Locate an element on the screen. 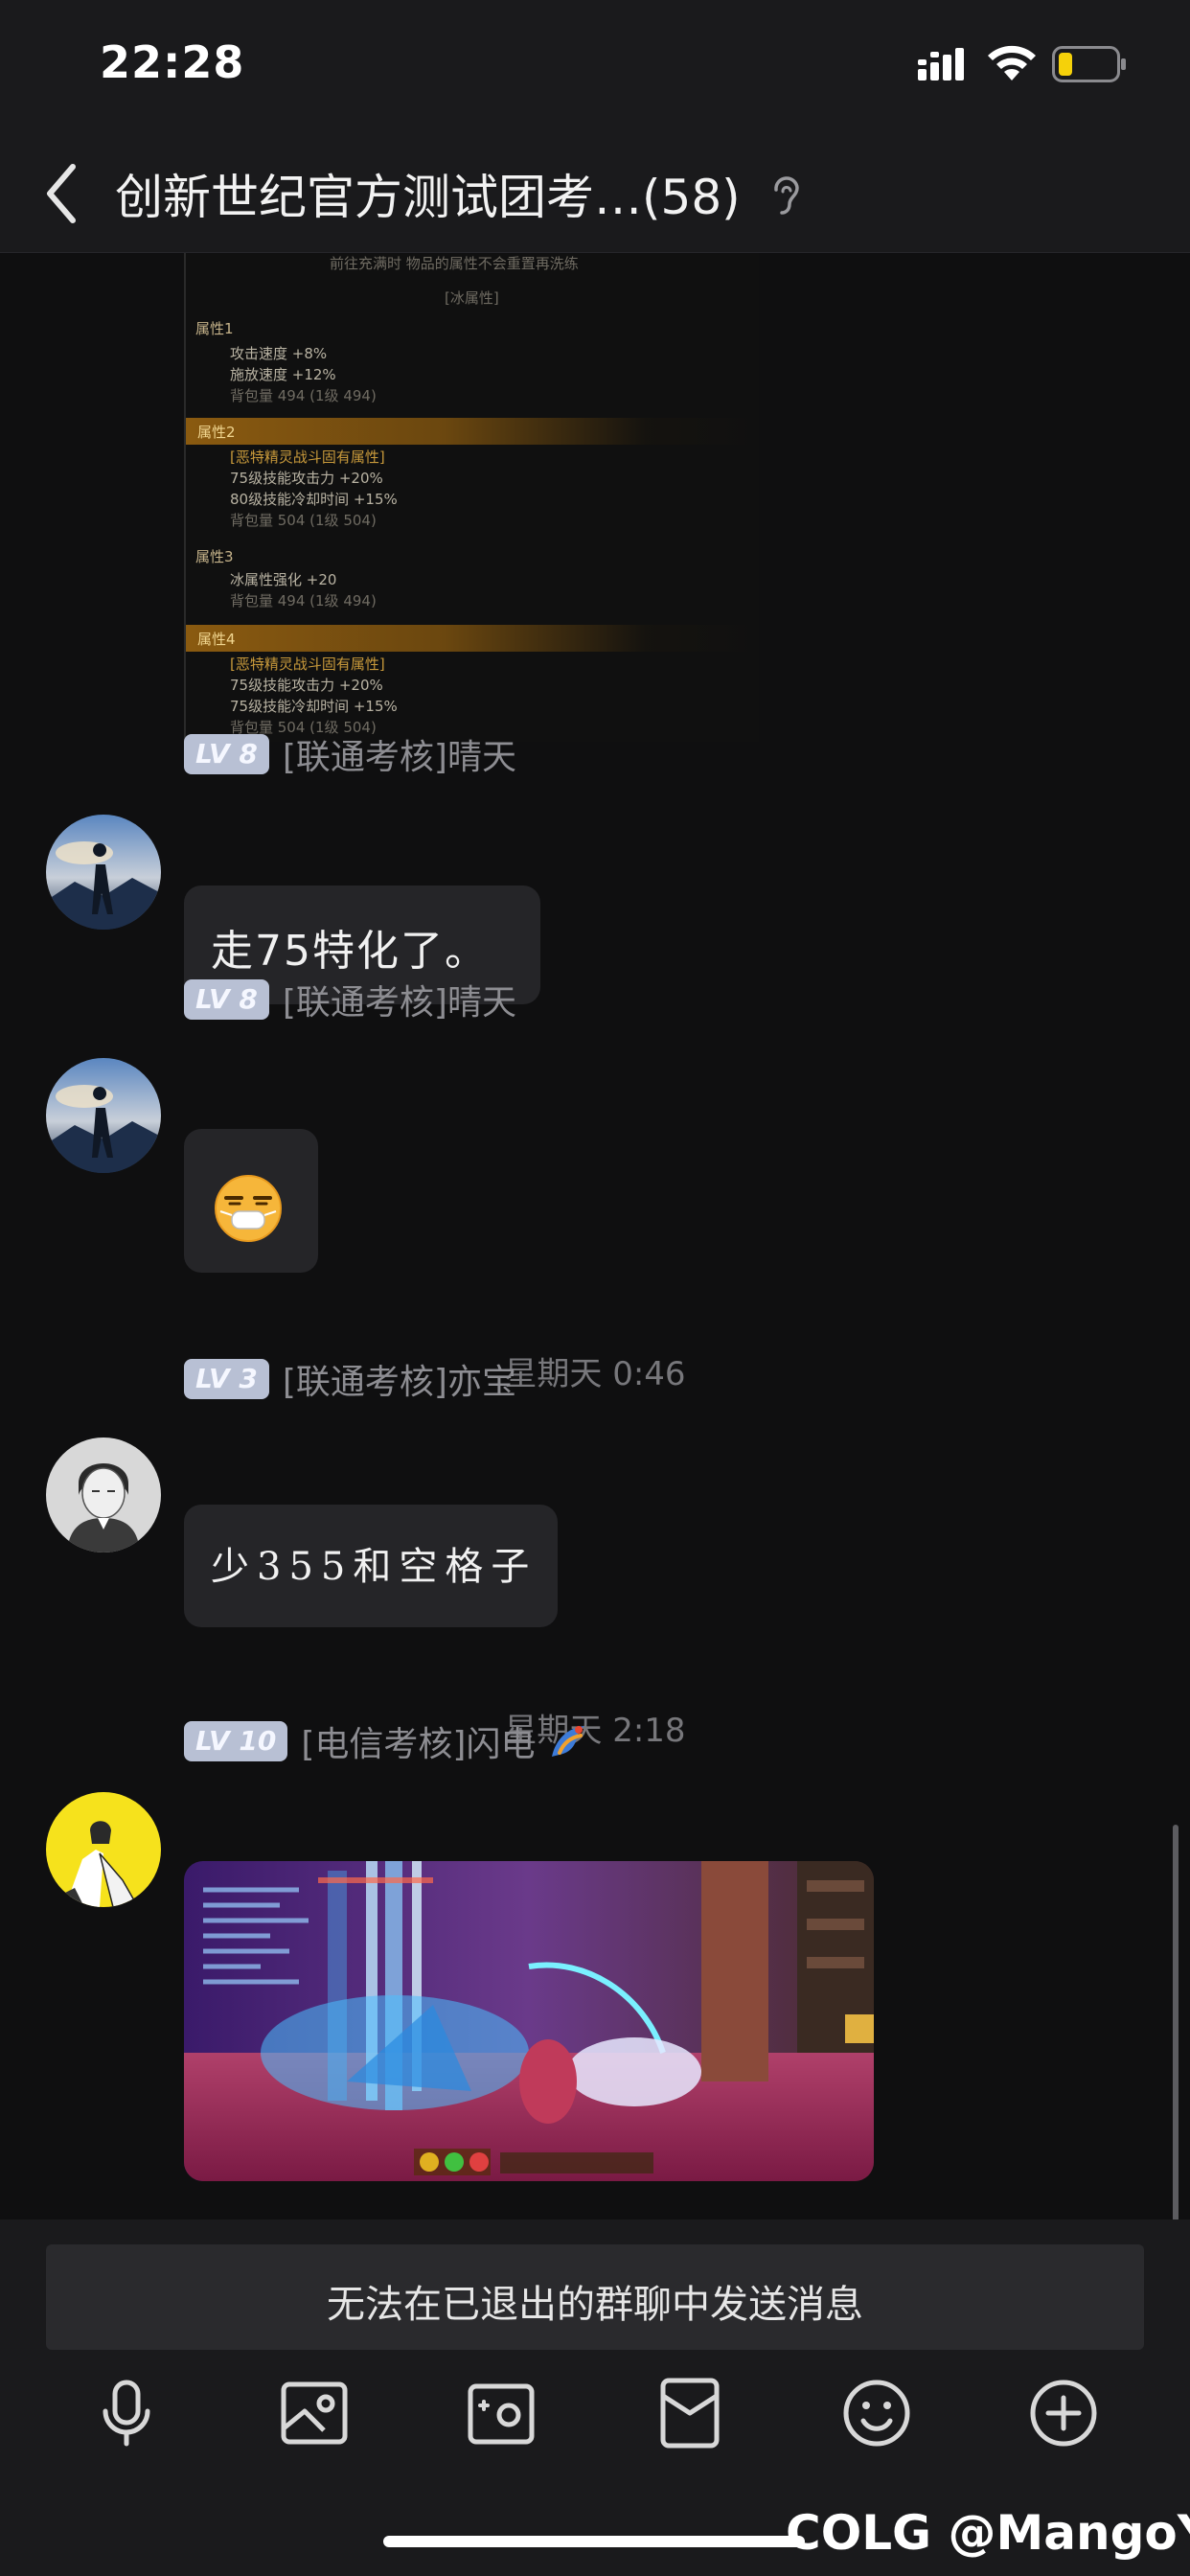 Image resolution: width=1190 pixels, height=2576 pixels. screenshot-text: 属性4 is located at coordinates (217, 639).